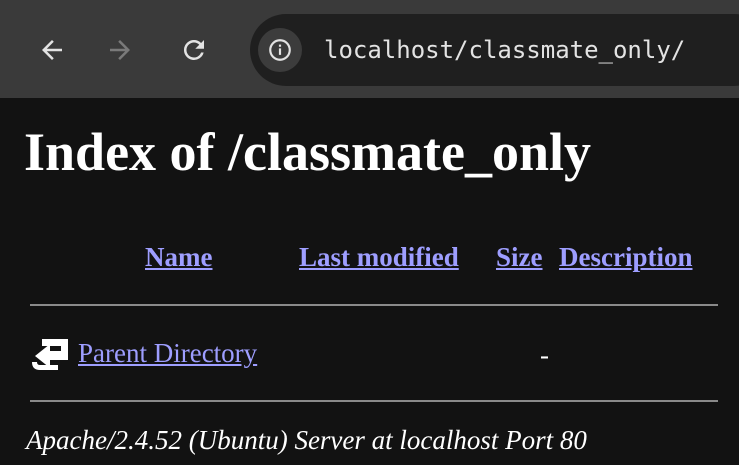  What do you see at coordinates (307, 152) in the screenshot?
I see `page-title: Index of /classmate_only` at bounding box center [307, 152].